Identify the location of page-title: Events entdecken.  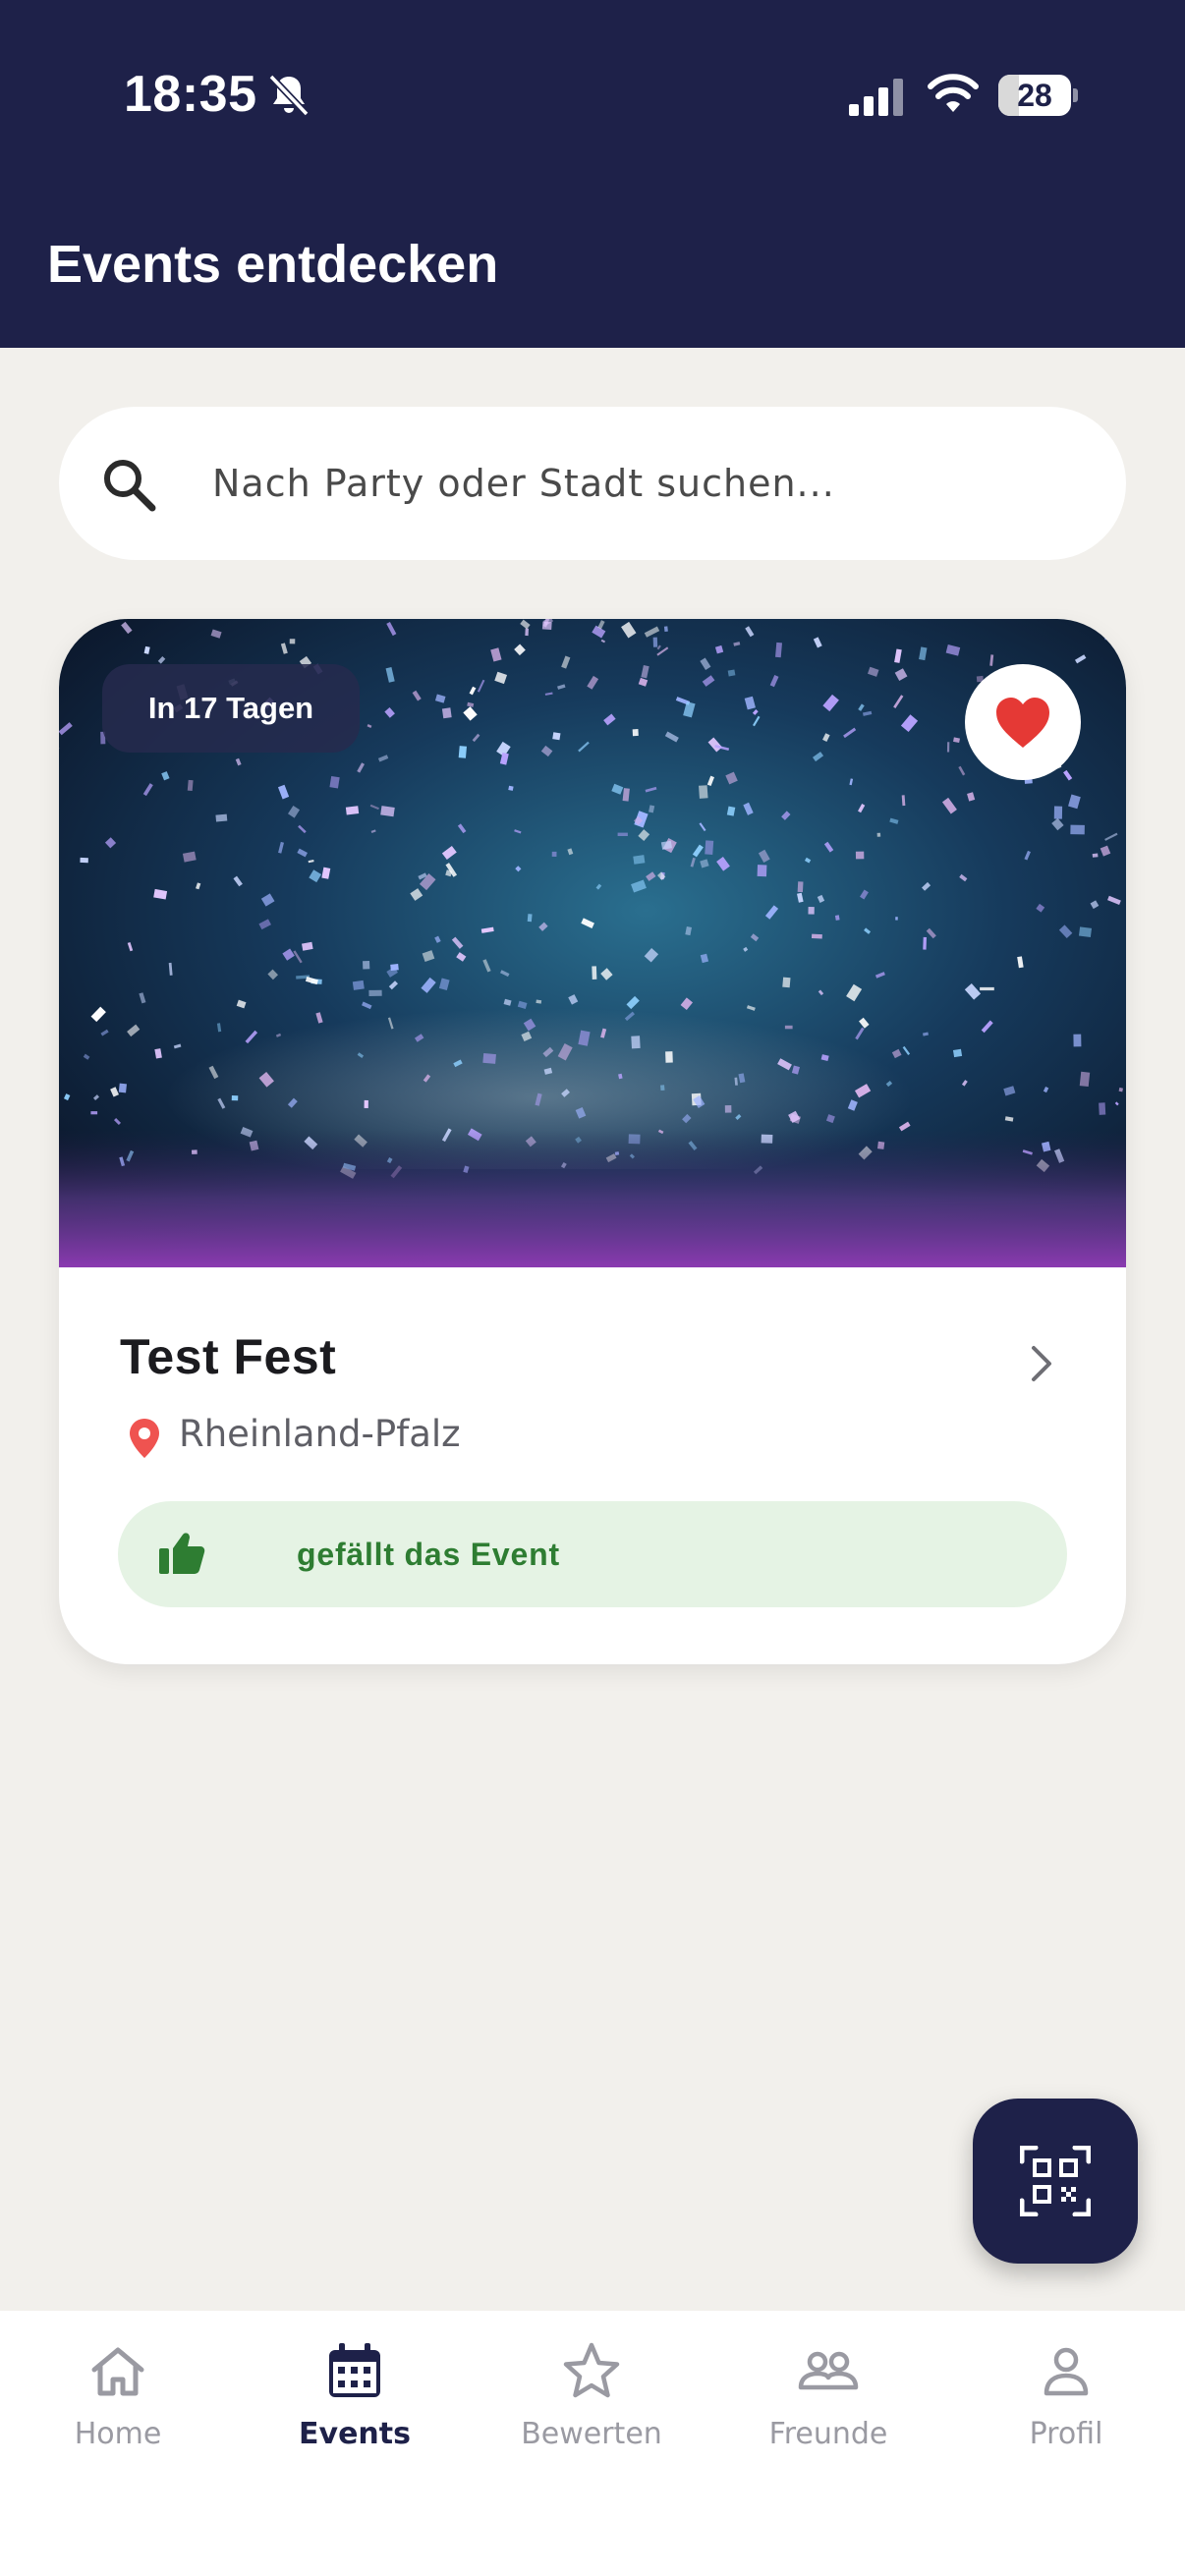
(273, 264).